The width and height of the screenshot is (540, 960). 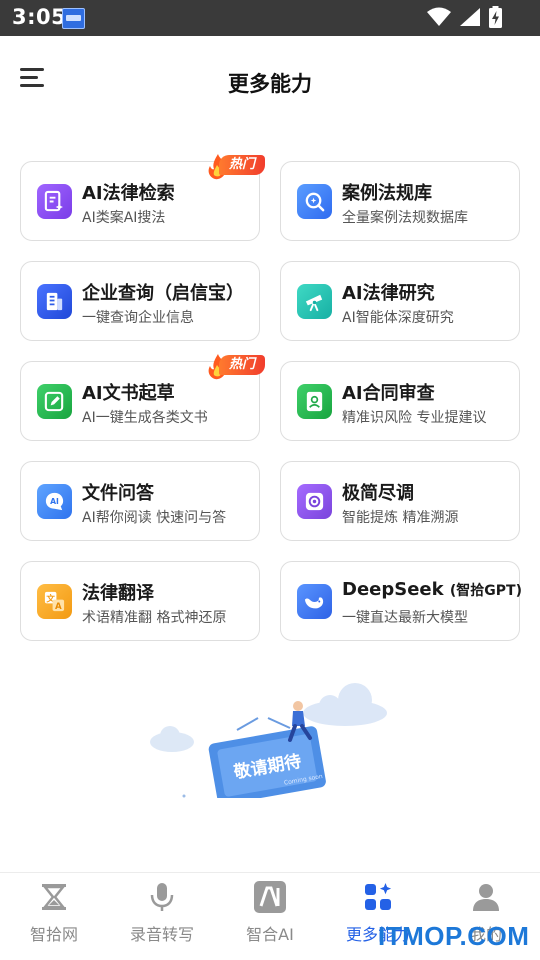 I want to click on tab-recording: 录音转写, so click(x=162, y=916).